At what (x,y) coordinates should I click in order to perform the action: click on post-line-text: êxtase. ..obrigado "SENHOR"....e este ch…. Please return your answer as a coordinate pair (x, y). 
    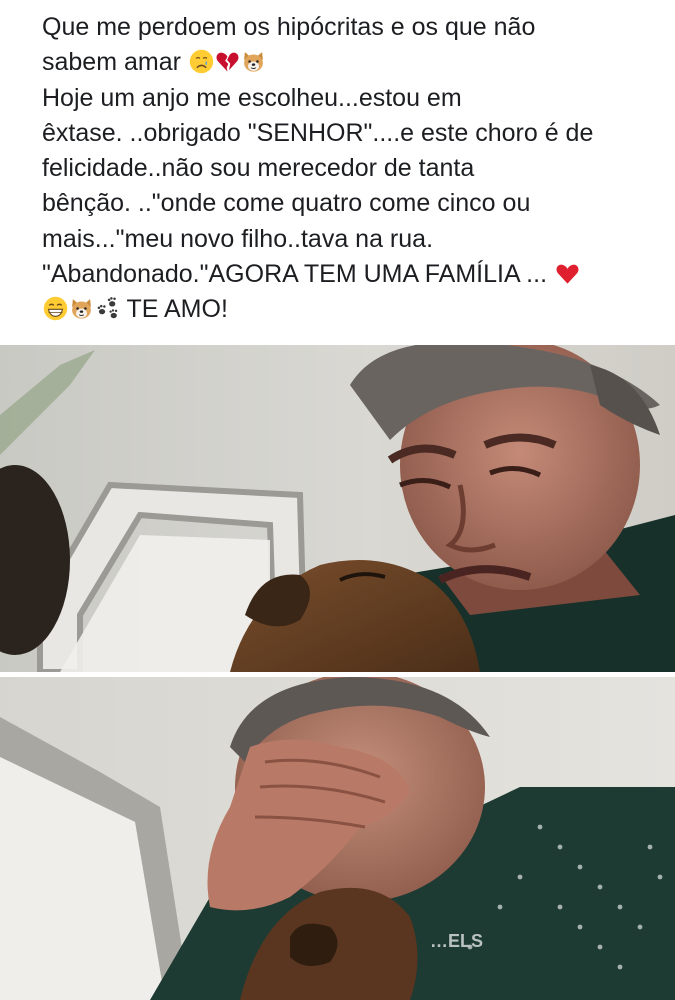
    Looking at the image, I should click on (318, 132).